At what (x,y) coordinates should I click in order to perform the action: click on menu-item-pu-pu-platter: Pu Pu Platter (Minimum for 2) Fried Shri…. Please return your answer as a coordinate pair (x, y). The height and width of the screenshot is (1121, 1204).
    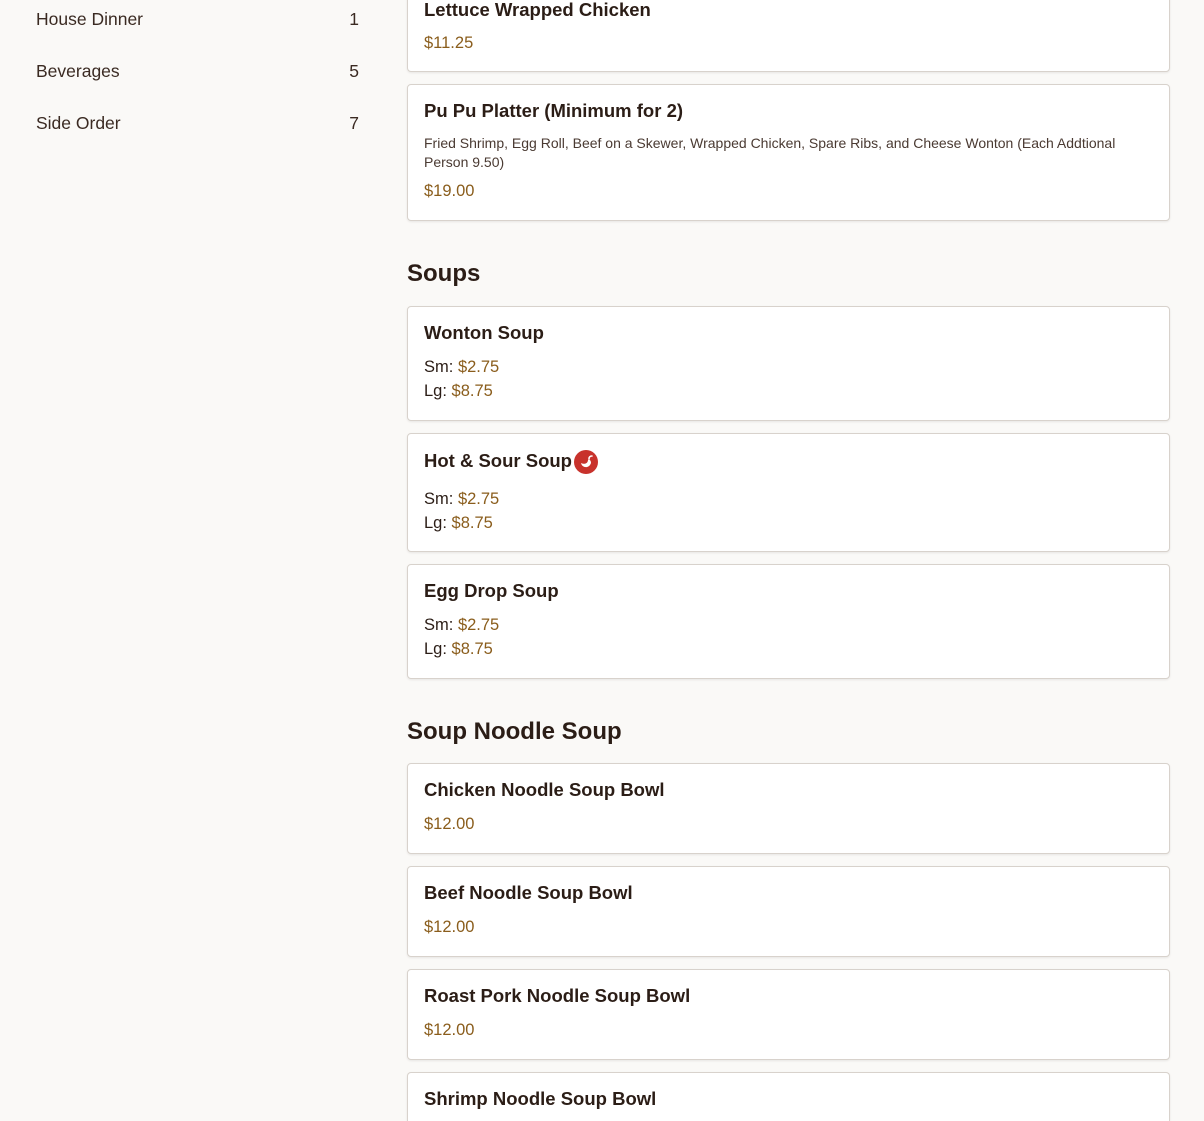
    Looking at the image, I should click on (788, 152).